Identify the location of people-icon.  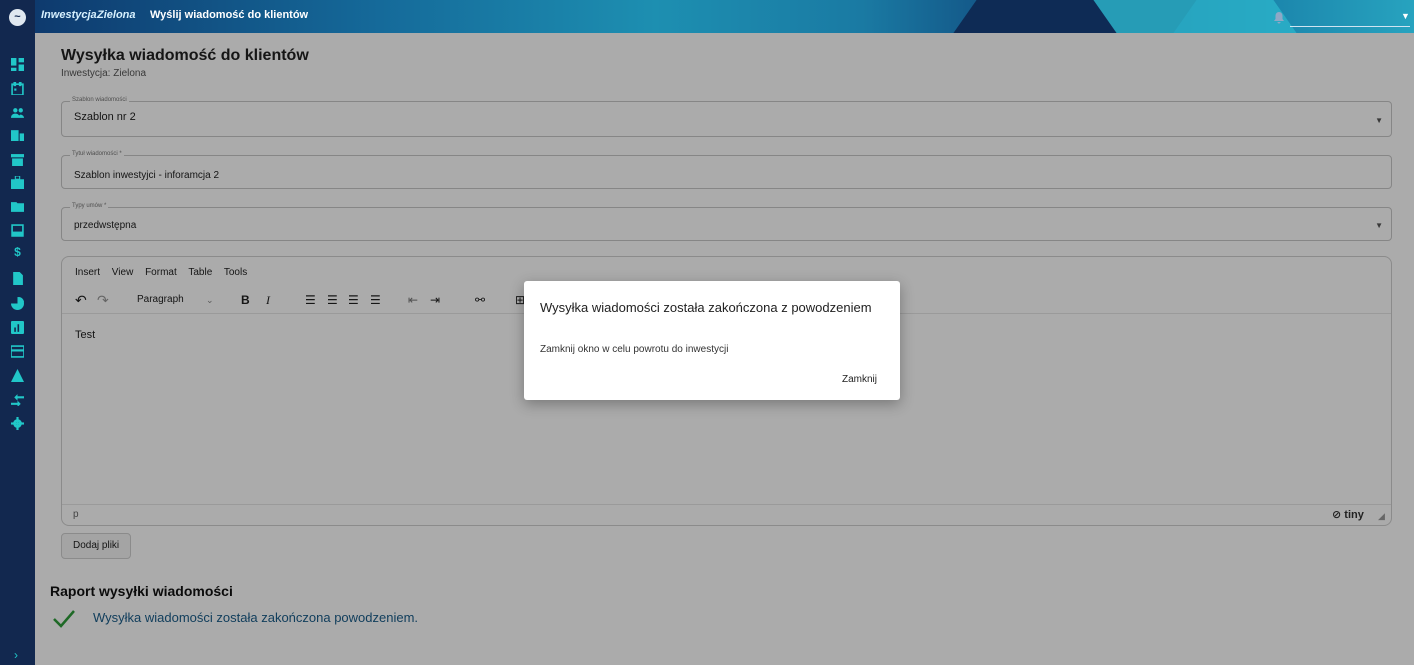
(17, 112).